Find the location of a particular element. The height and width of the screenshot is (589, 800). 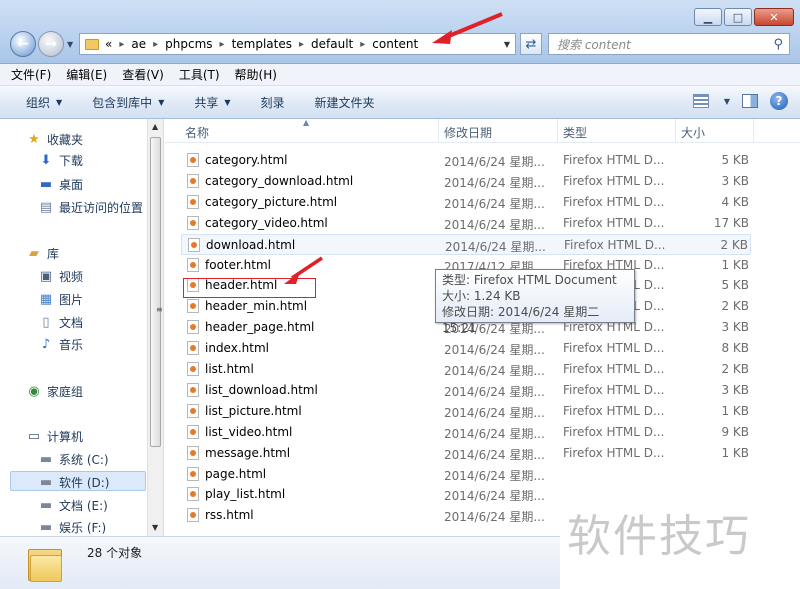

watermark-text: 软件技巧 is located at coordinates (659, 536).